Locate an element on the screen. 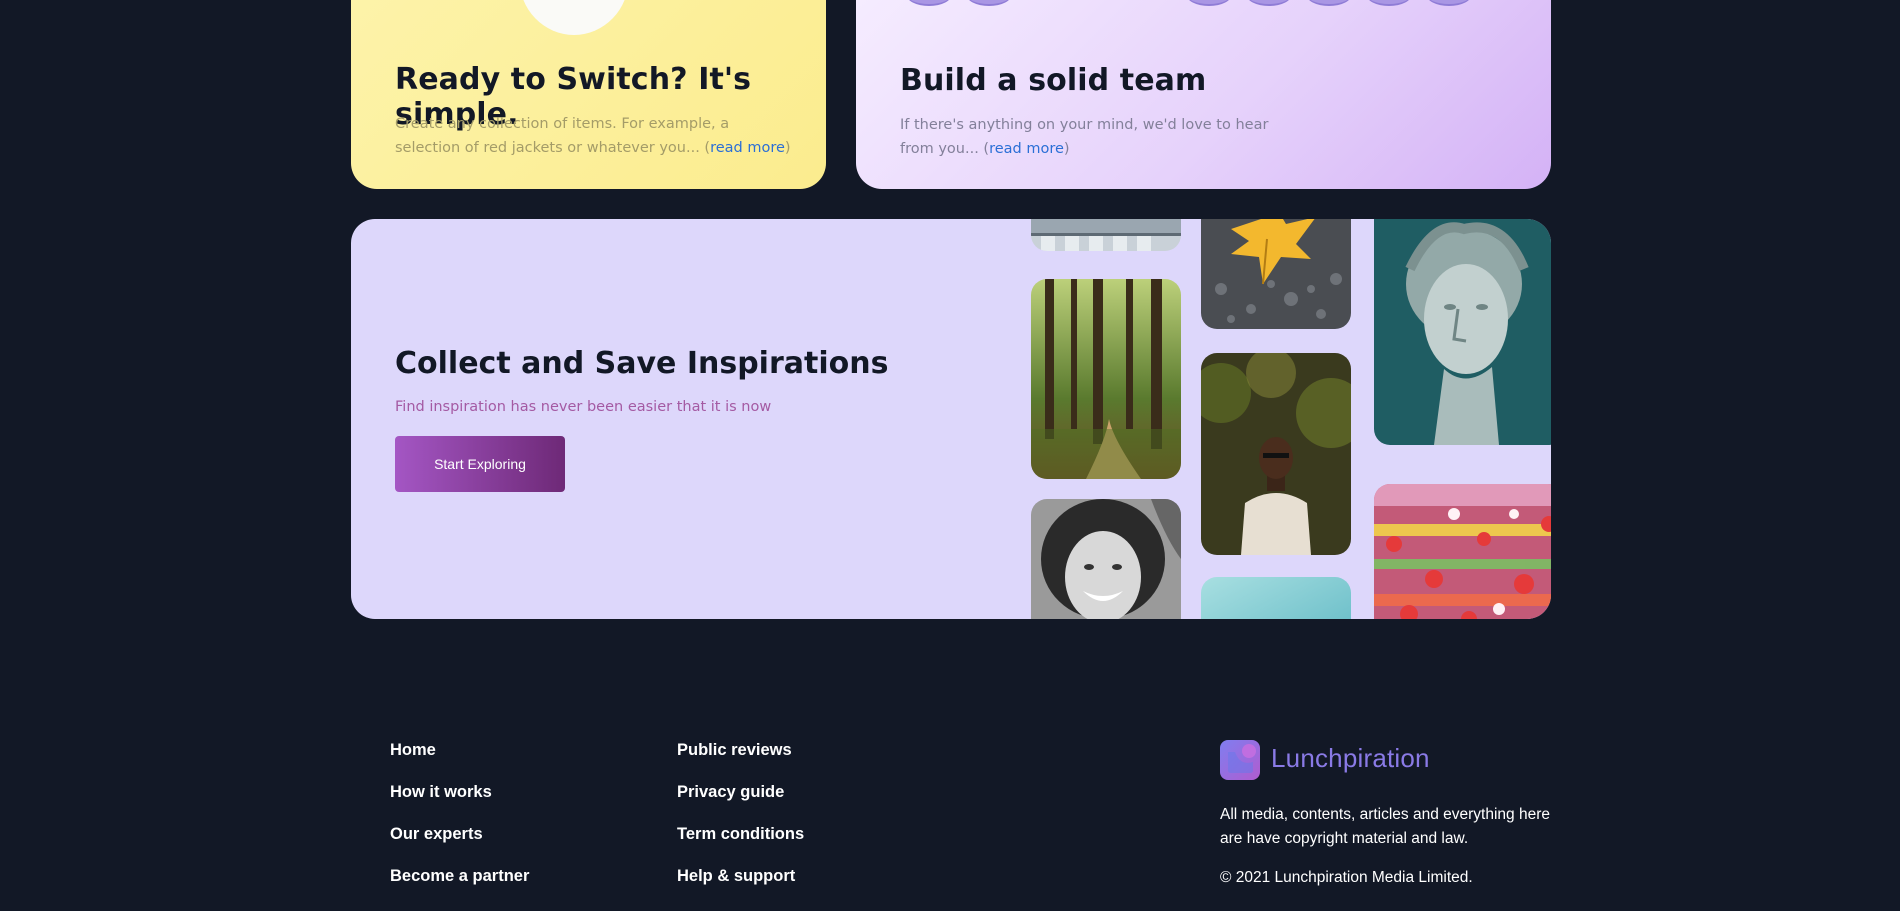  copyright: © 2021 Lunchpiration Media Limited. is located at coordinates (1346, 877).